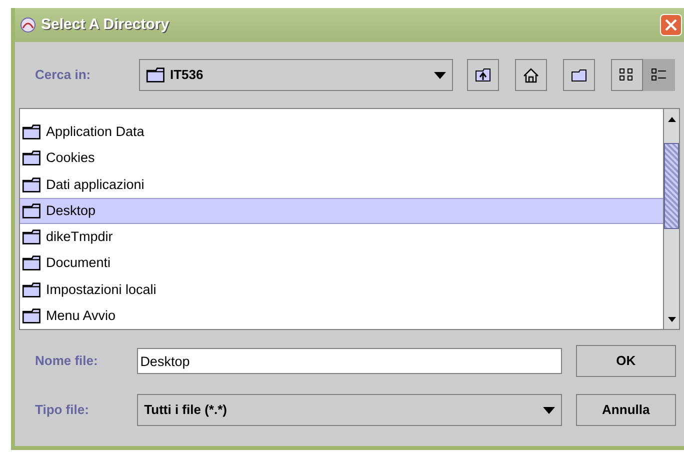  What do you see at coordinates (28, 25) in the screenshot?
I see `app-icon` at bounding box center [28, 25].